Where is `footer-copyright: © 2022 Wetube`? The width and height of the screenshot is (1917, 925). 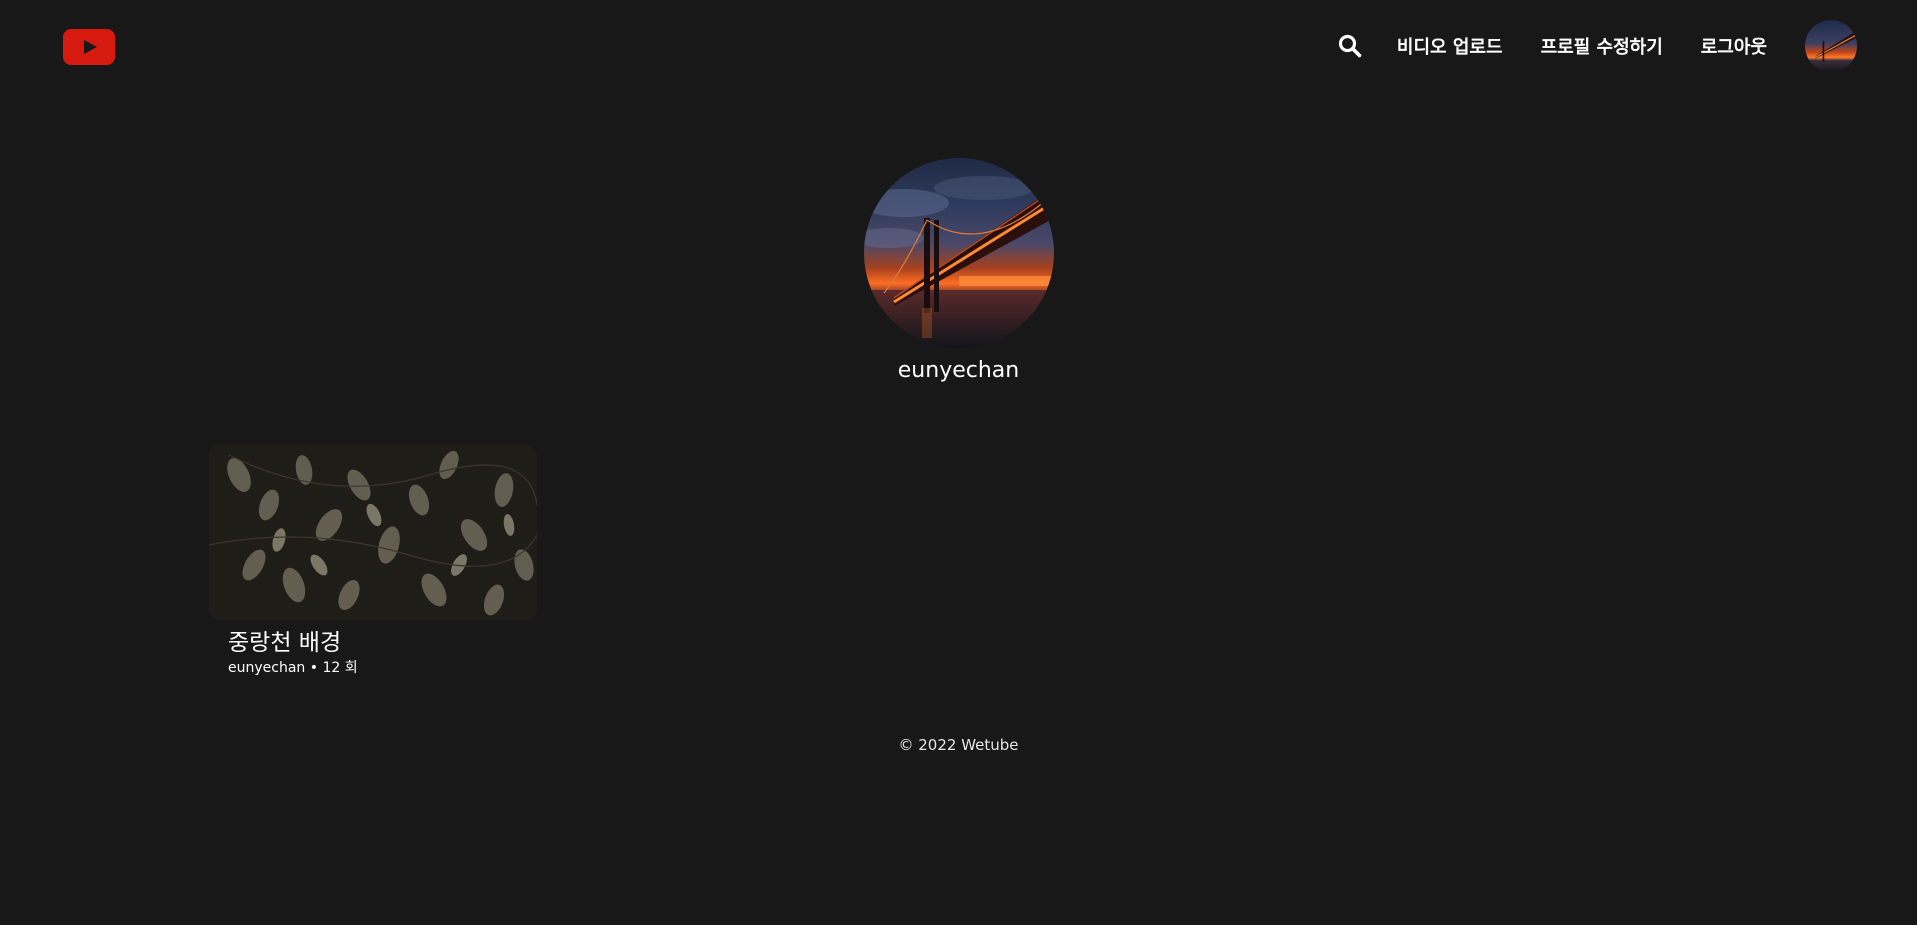
footer-copyright: © 2022 Wetube is located at coordinates (958, 745).